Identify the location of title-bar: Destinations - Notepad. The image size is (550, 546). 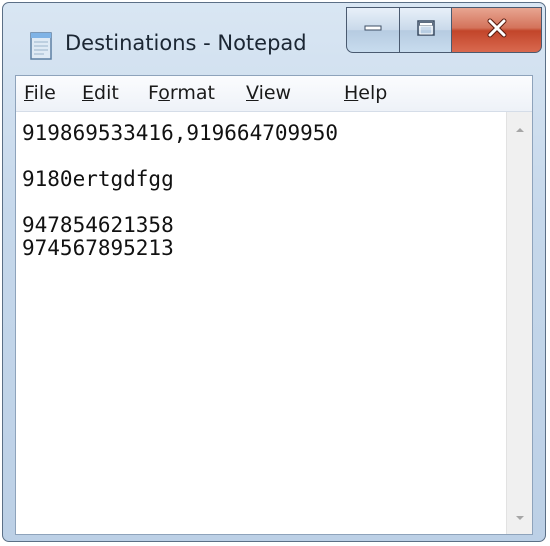
(274, 39).